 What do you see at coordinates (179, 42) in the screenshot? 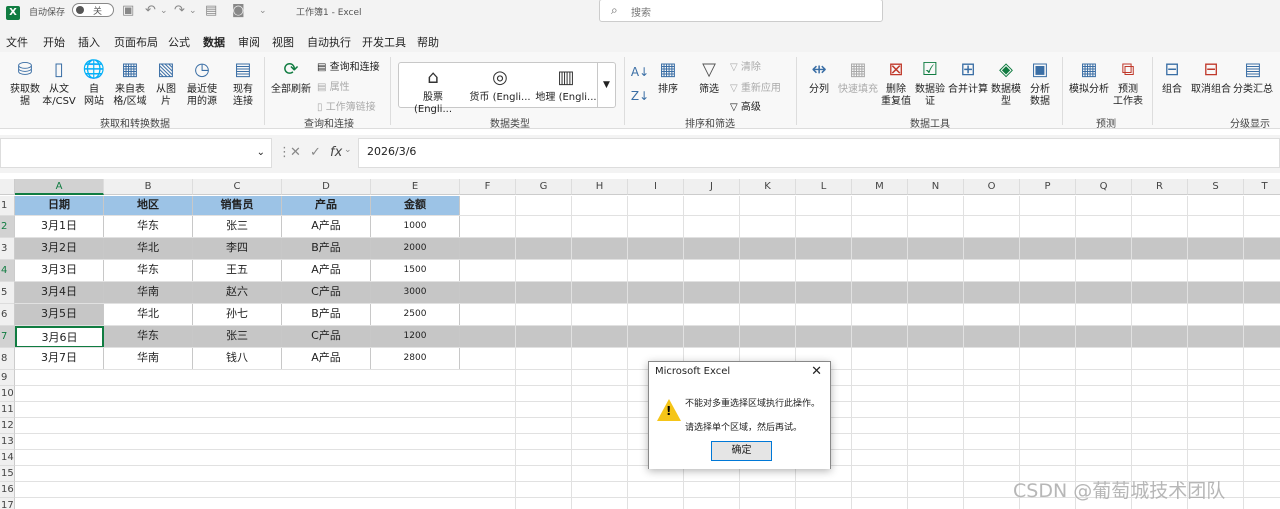
I see `menu-formulas: 公式` at bounding box center [179, 42].